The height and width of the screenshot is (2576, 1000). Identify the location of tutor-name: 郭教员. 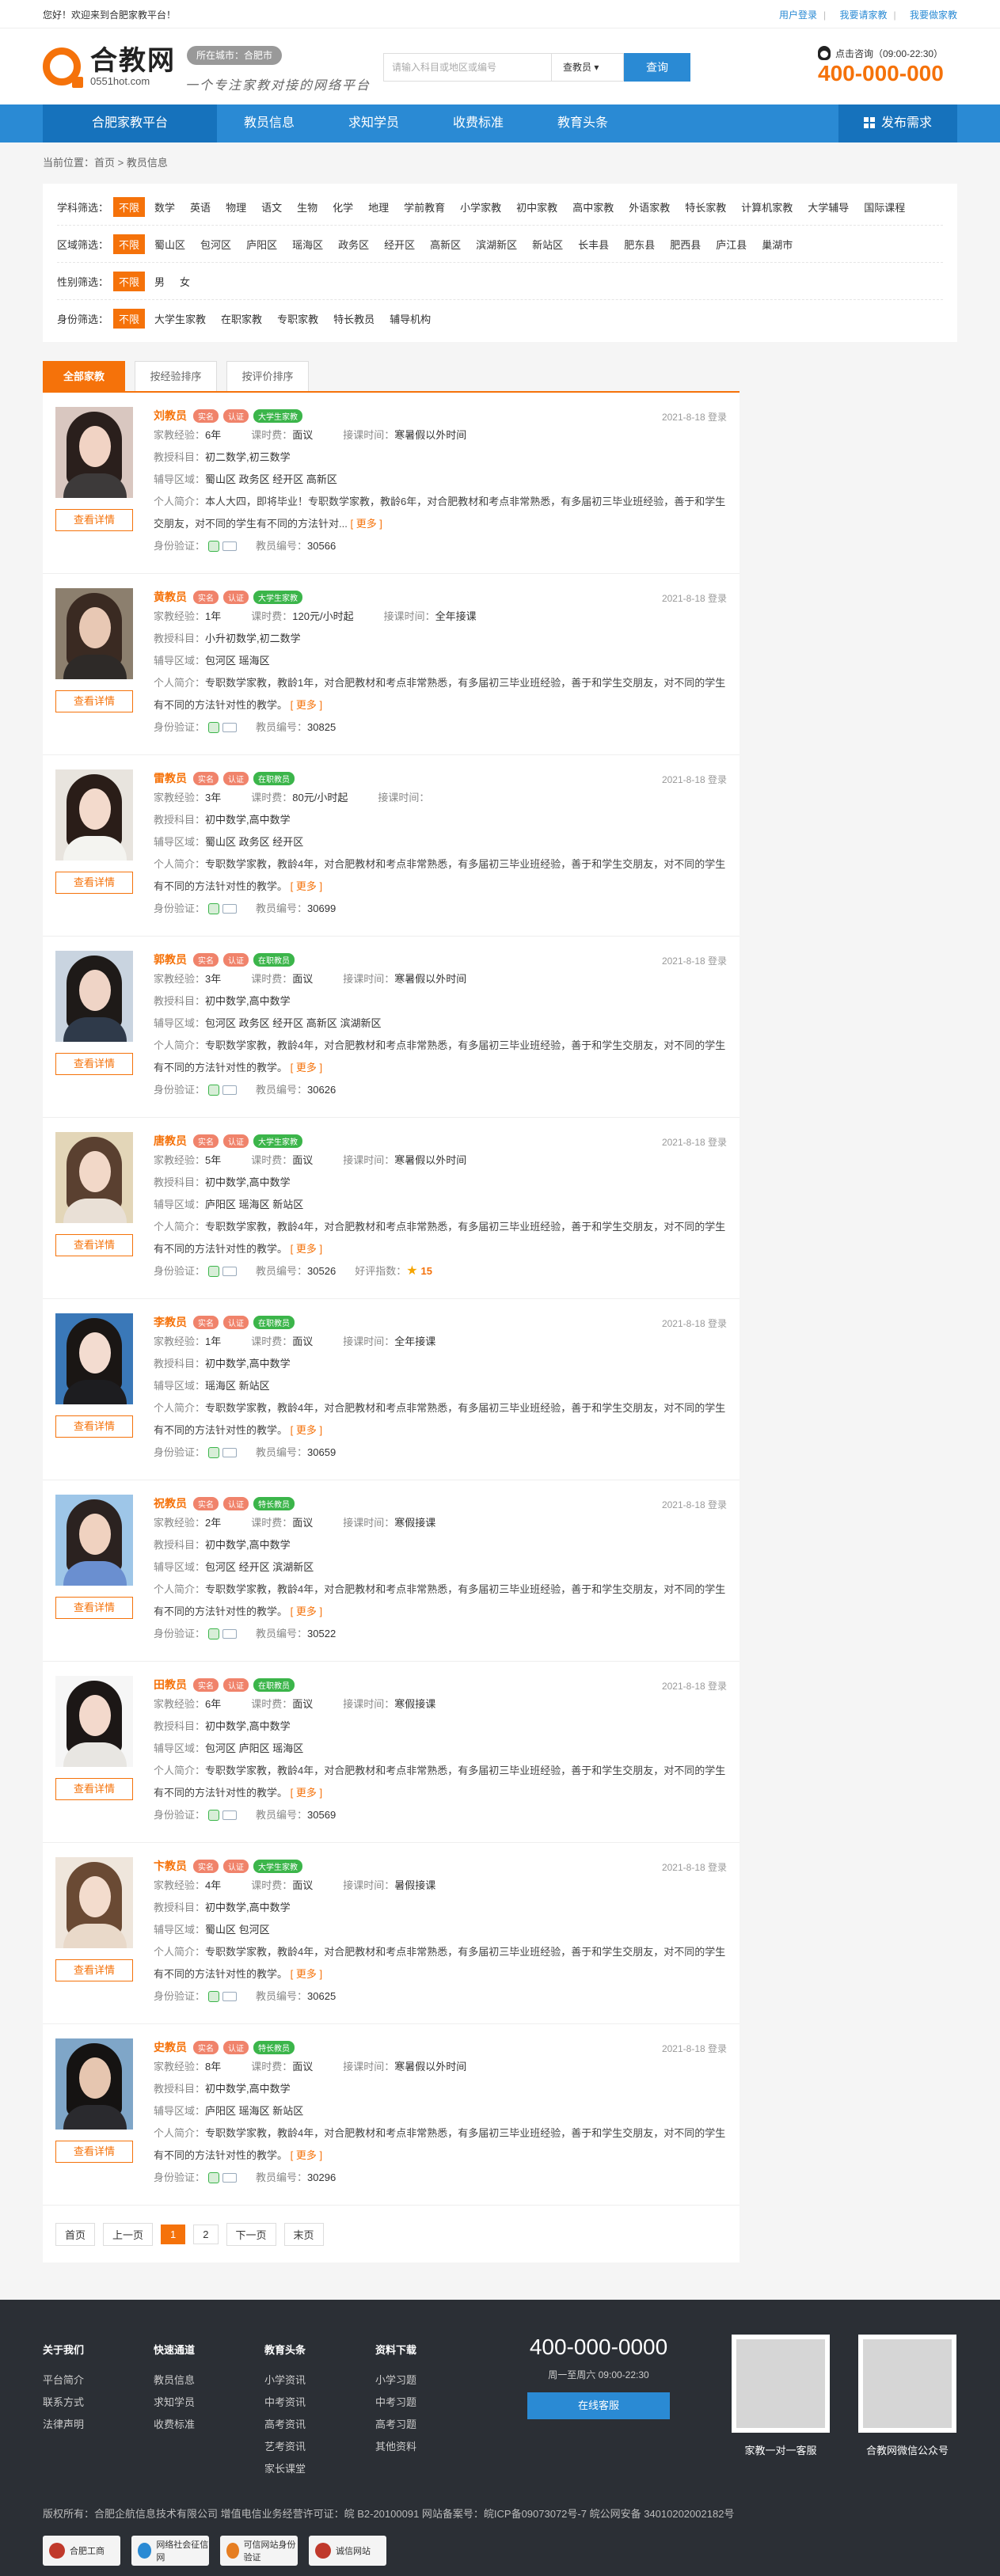
(170, 959).